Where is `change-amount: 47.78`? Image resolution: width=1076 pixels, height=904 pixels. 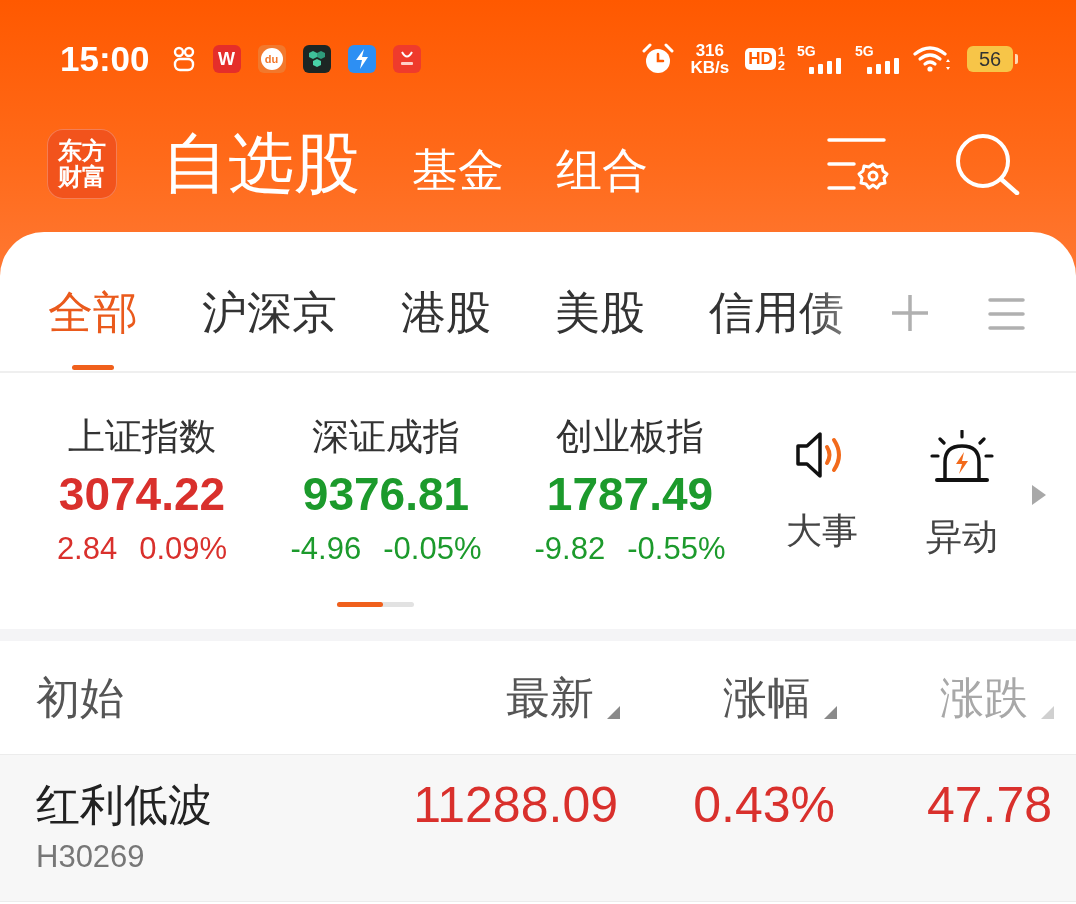
change-amount: 47.78 is located at coordinates (989, 805).